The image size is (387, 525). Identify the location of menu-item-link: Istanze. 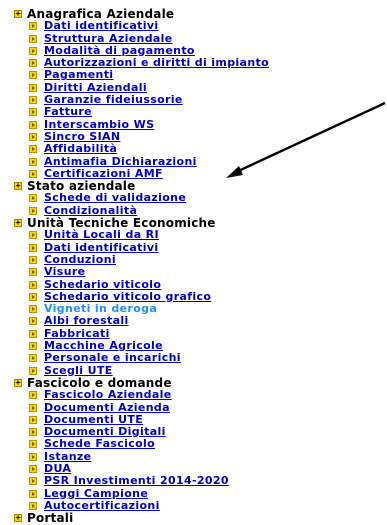
(67, 456).